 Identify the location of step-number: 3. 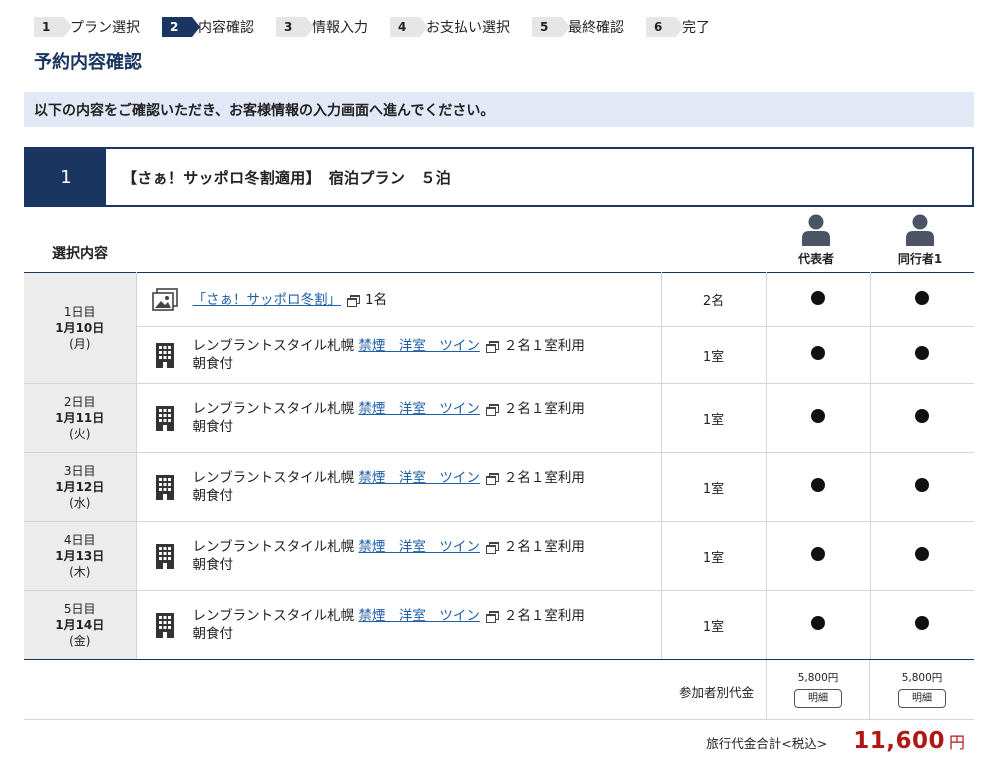
(295, 27).